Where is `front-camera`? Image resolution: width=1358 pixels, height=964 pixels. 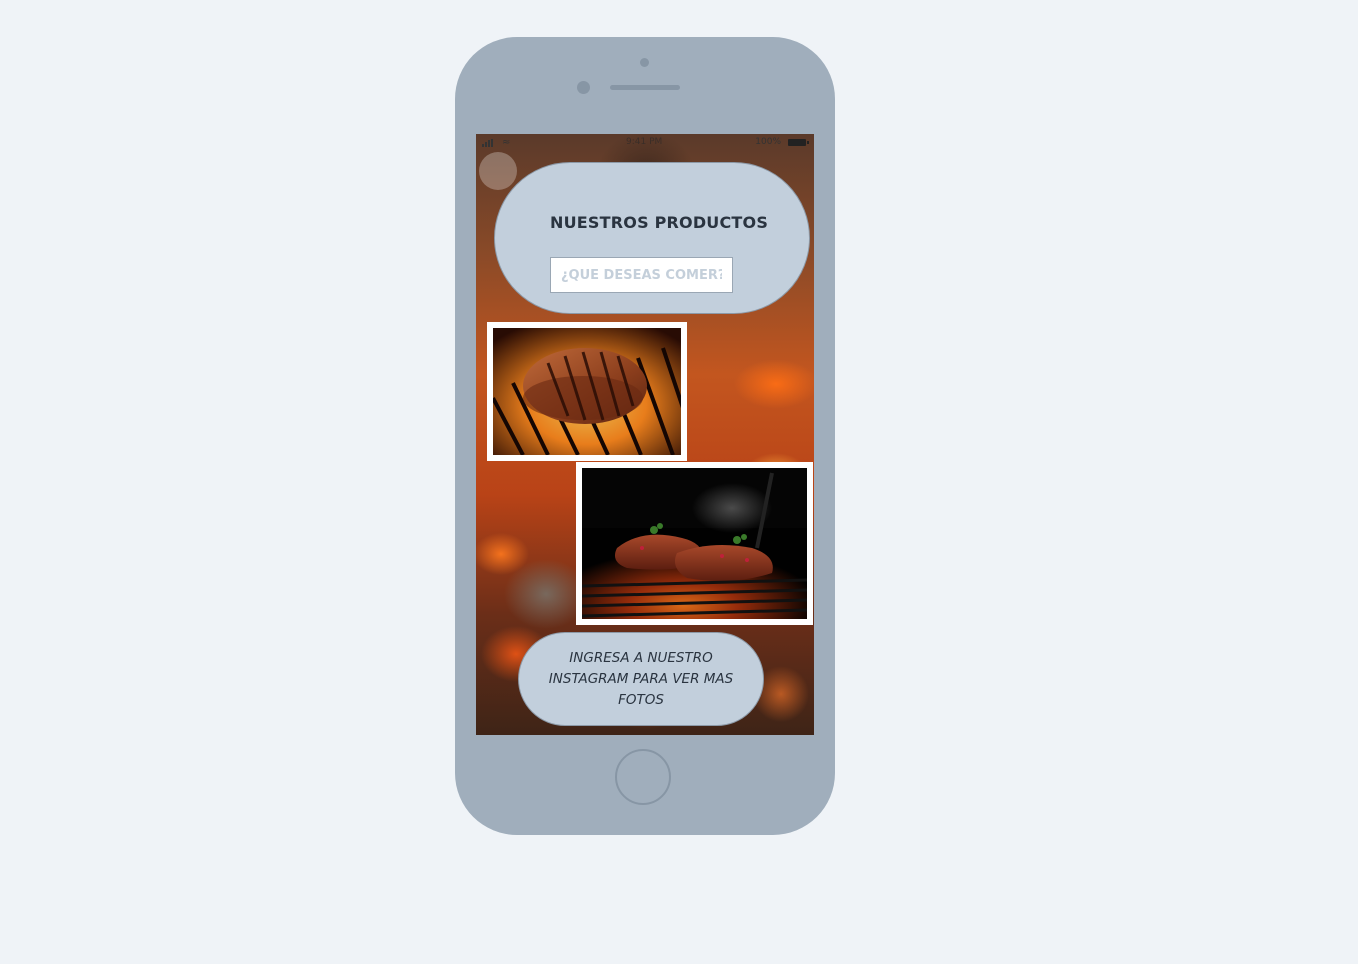 front-camera is located at coordinates (583, 87).